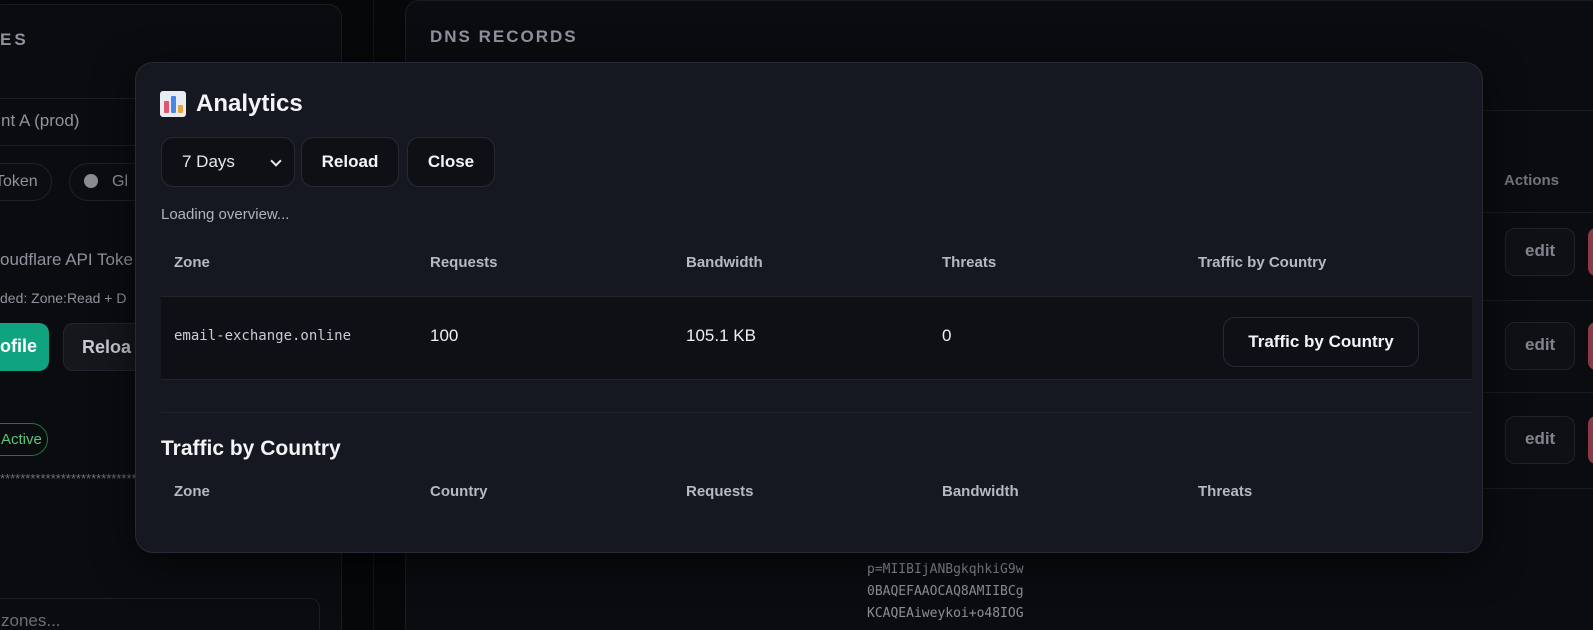 The height and width of the screenshot is (630, 1593). Describe the element at coordinates (464, 262) in the screenshot. I see `column-header-requests: Requests` at that location.